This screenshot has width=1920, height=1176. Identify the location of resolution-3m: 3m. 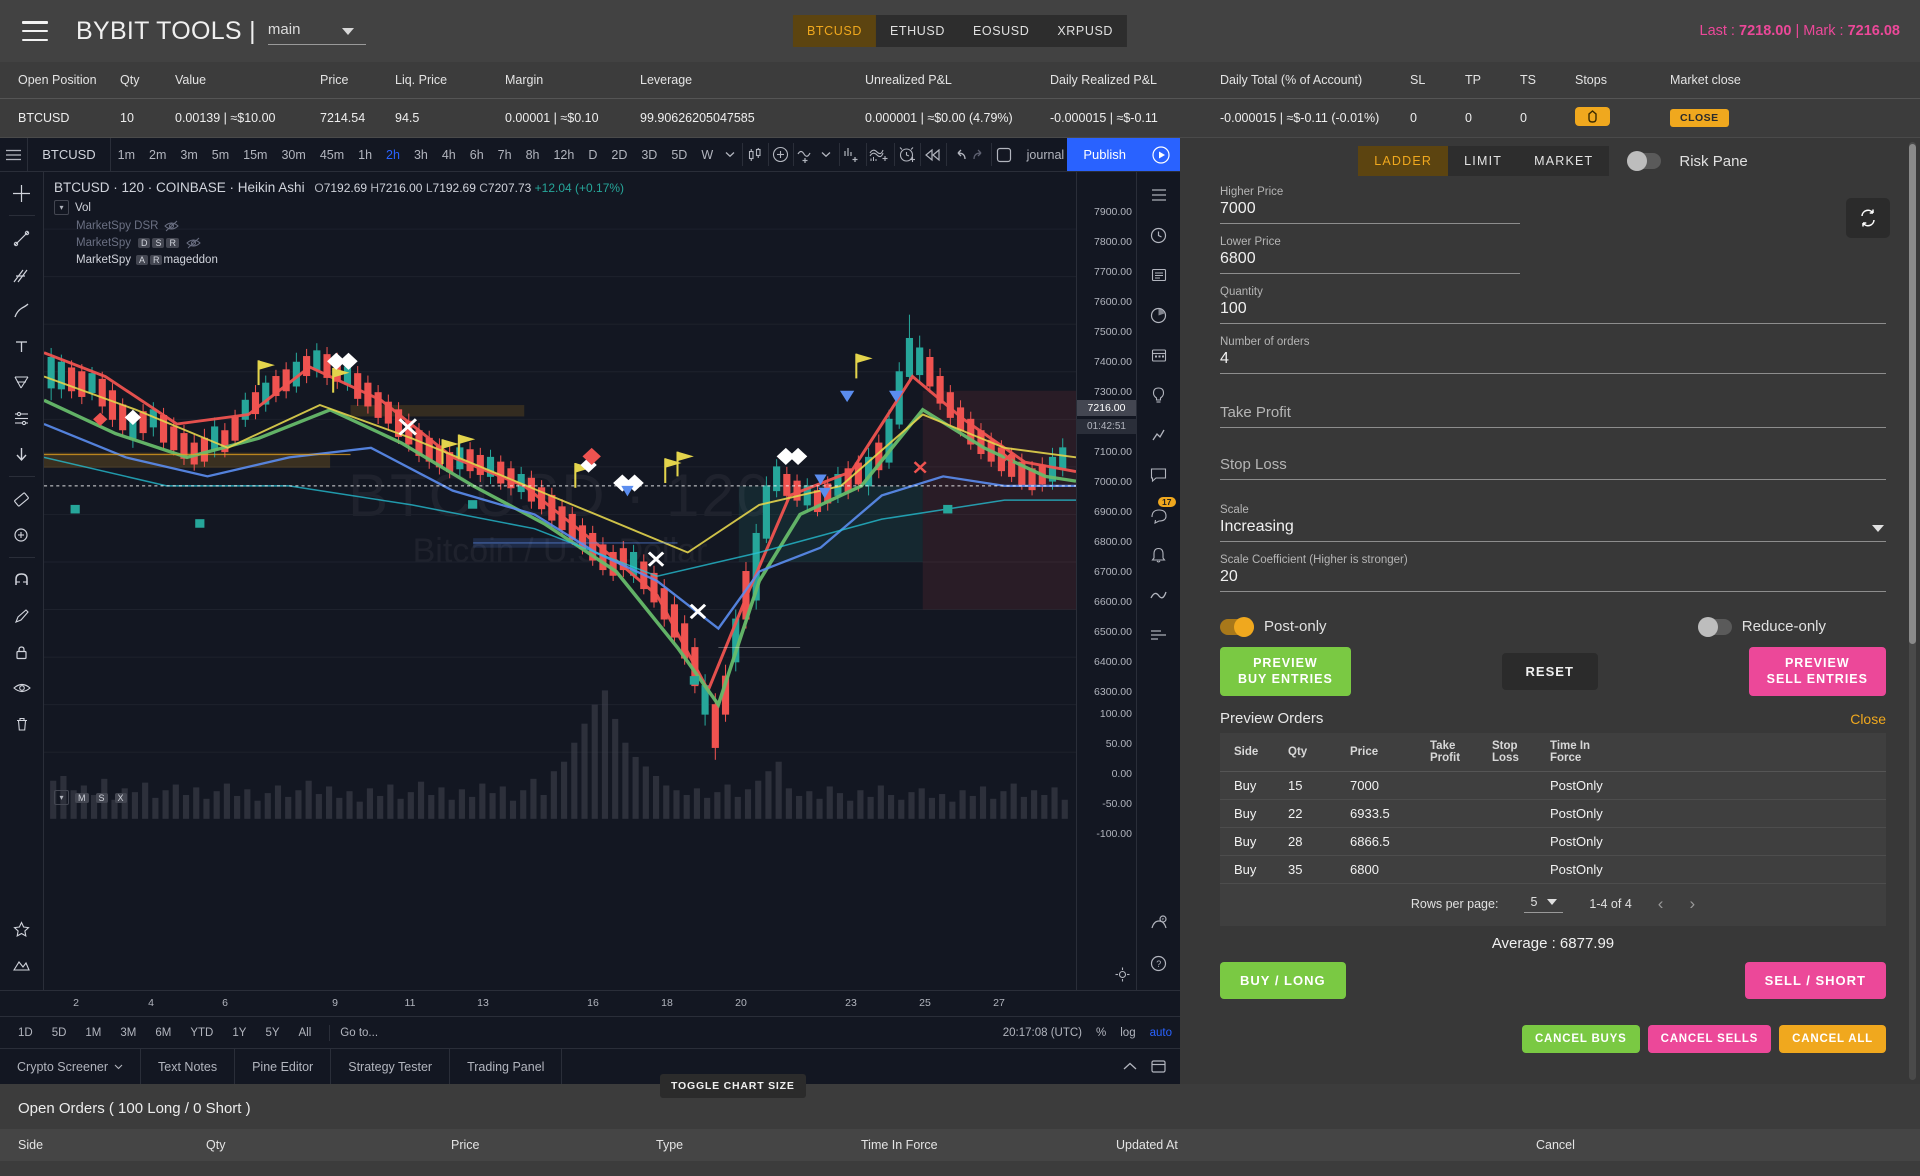
(188, 154).